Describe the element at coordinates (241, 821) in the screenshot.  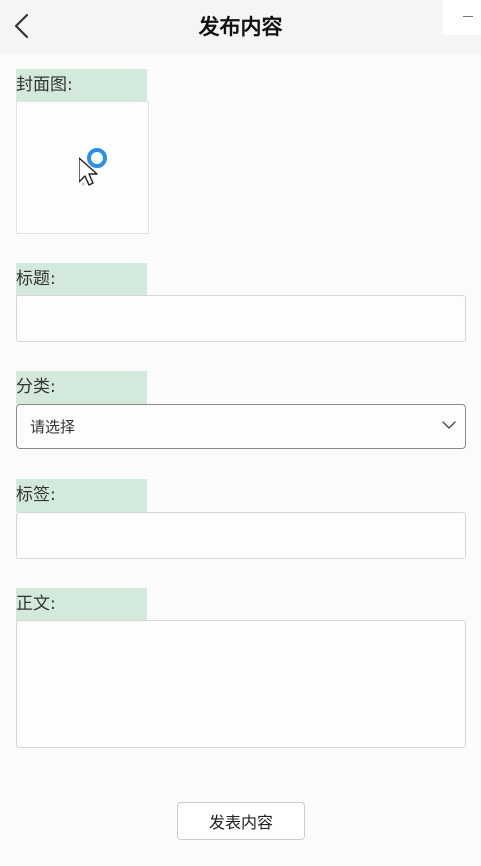
I see `publish-button: 发表内容` at that location.